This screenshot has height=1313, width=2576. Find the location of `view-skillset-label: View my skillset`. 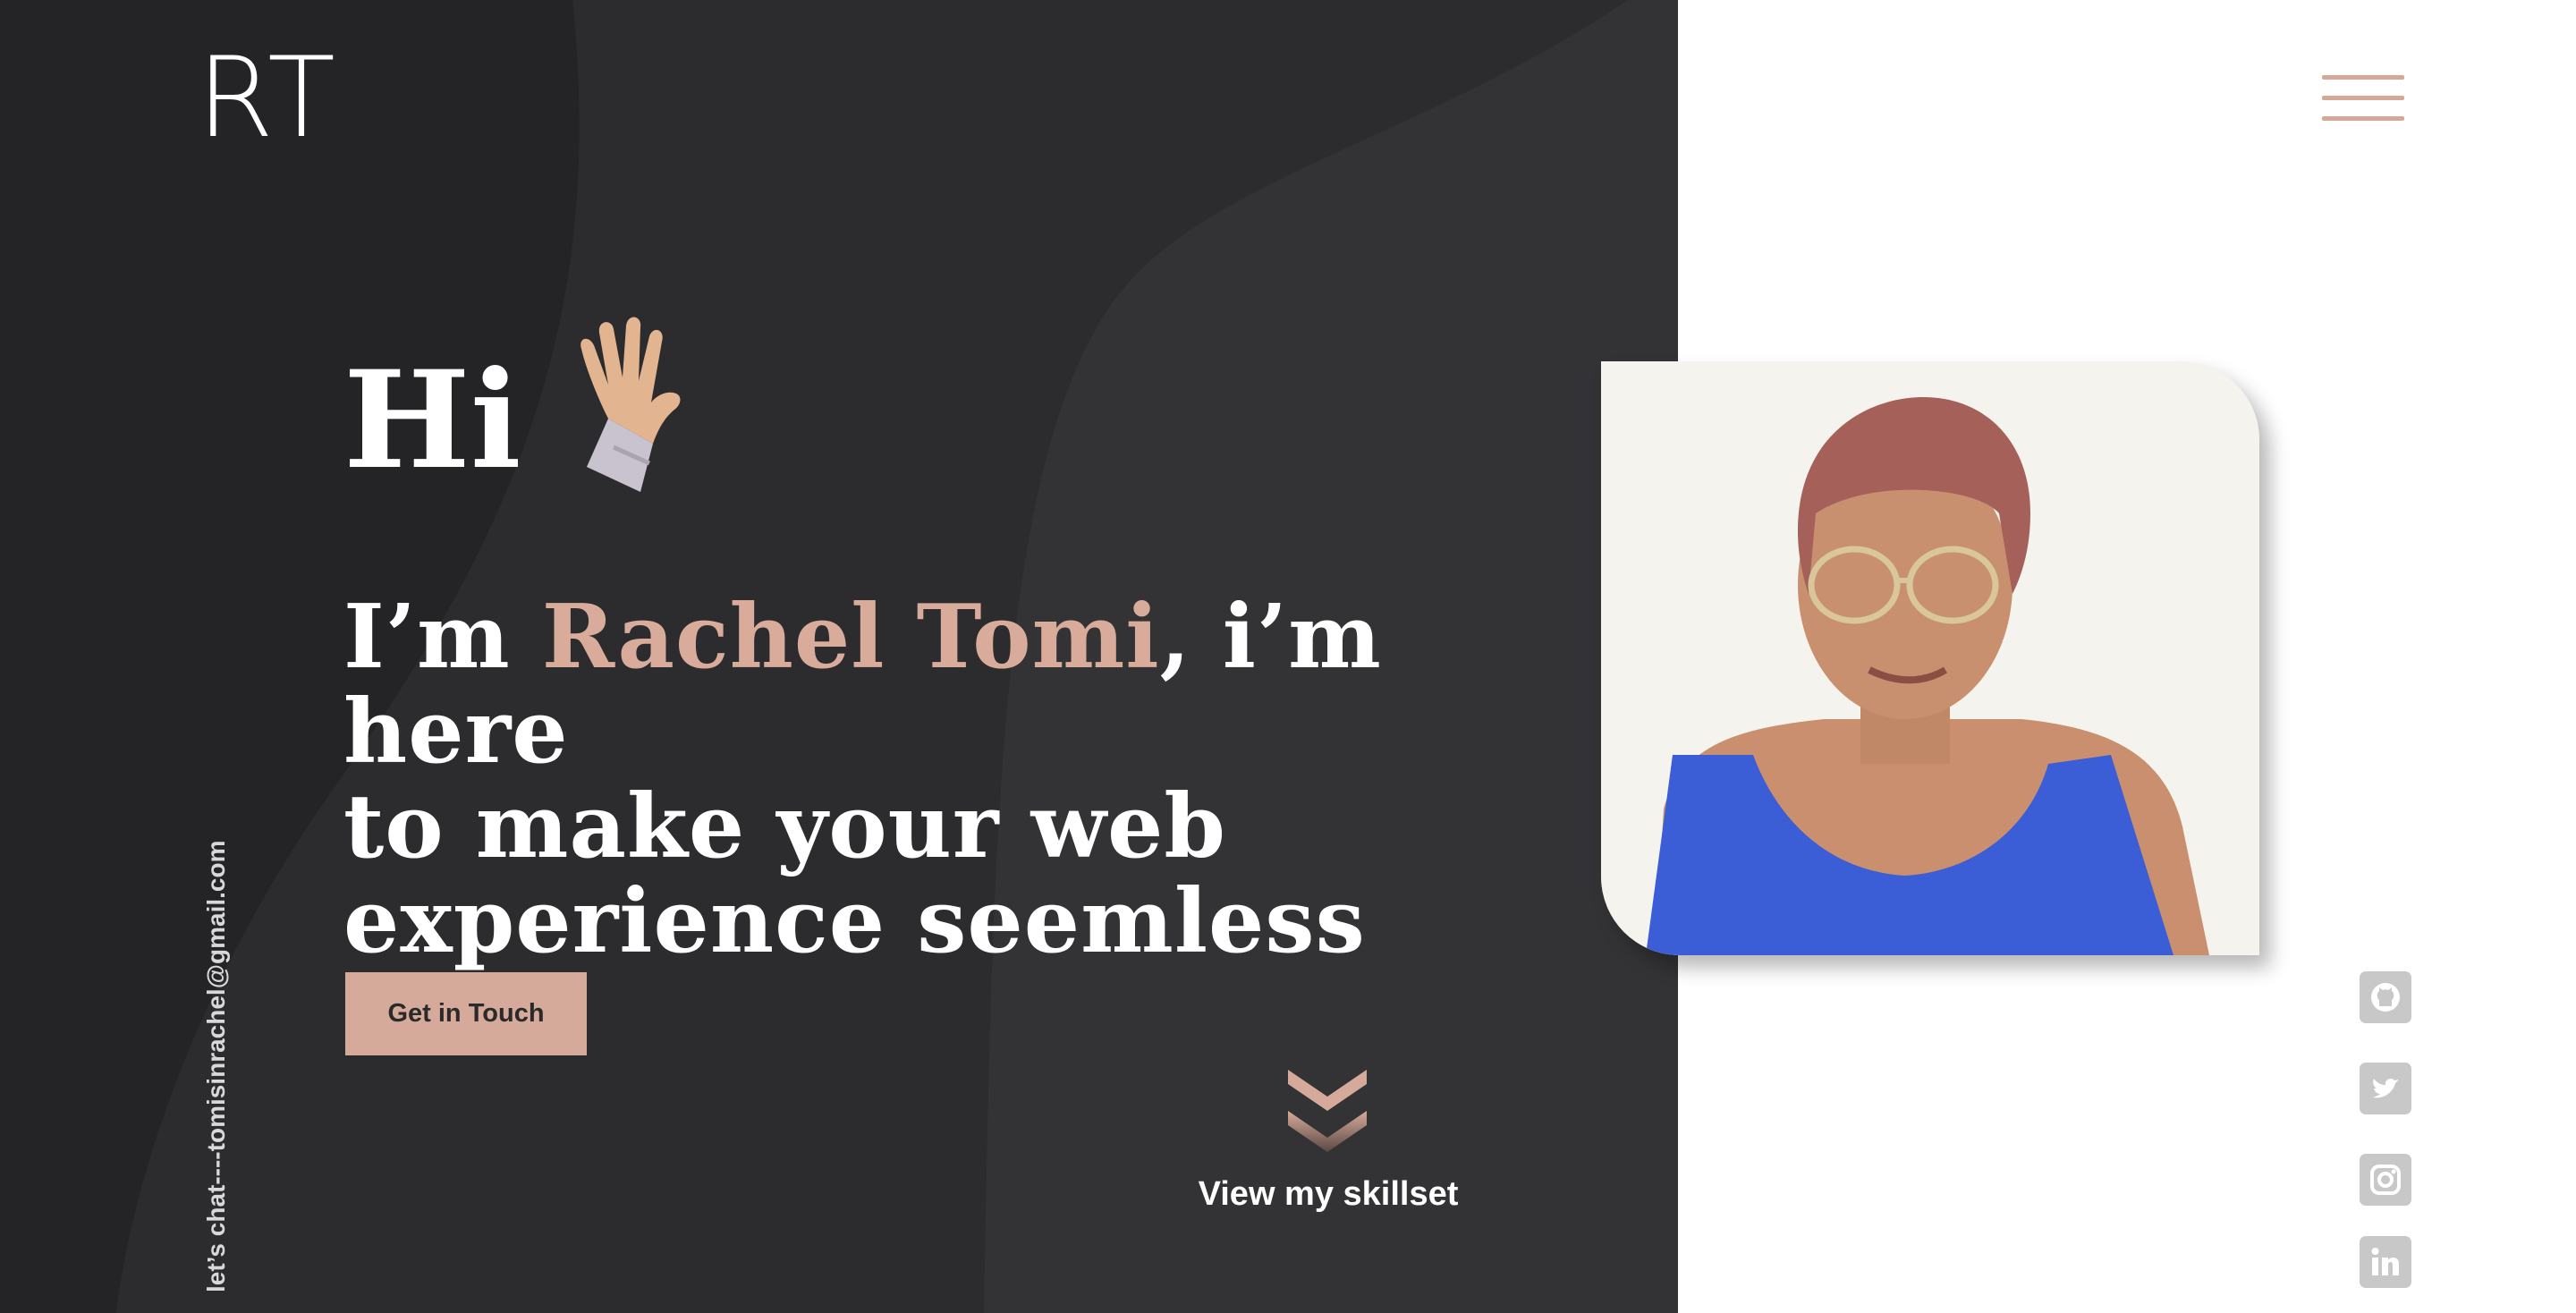

view-skillset-label: View my skillset is located at coordinates (1328, 1194).